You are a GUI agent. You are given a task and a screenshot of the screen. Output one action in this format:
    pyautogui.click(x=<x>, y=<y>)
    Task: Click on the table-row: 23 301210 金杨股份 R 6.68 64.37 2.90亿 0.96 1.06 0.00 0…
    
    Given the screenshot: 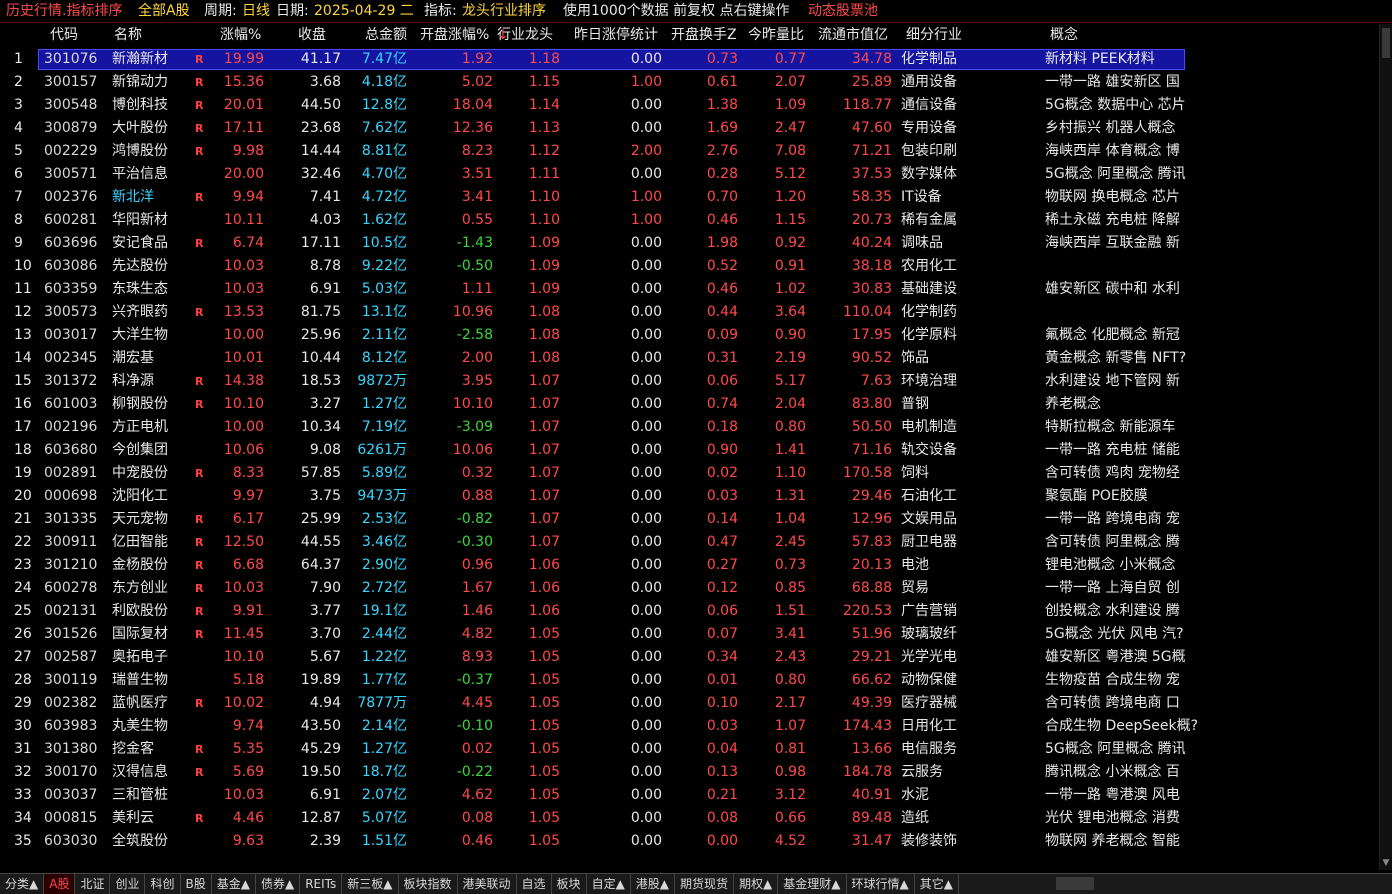 What is the action you would take?
    pyautogui.click(x=690, y=565)
    